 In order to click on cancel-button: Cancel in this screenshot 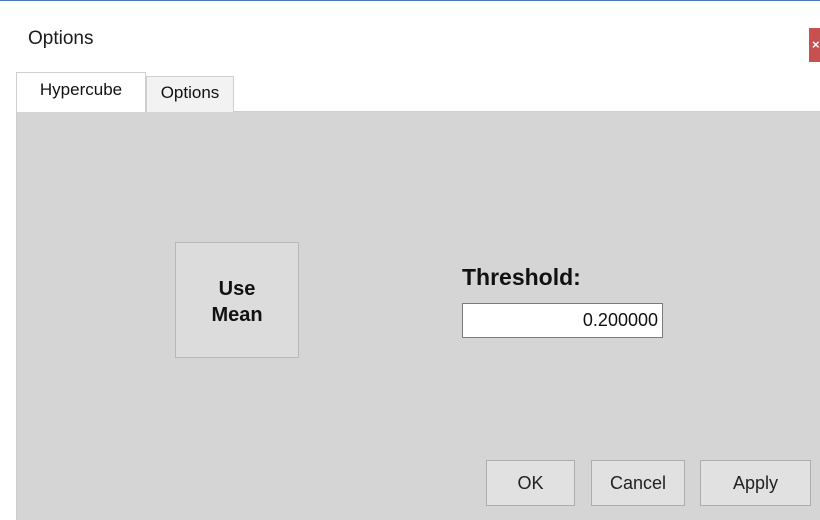, I will do `click(638, 483)`.